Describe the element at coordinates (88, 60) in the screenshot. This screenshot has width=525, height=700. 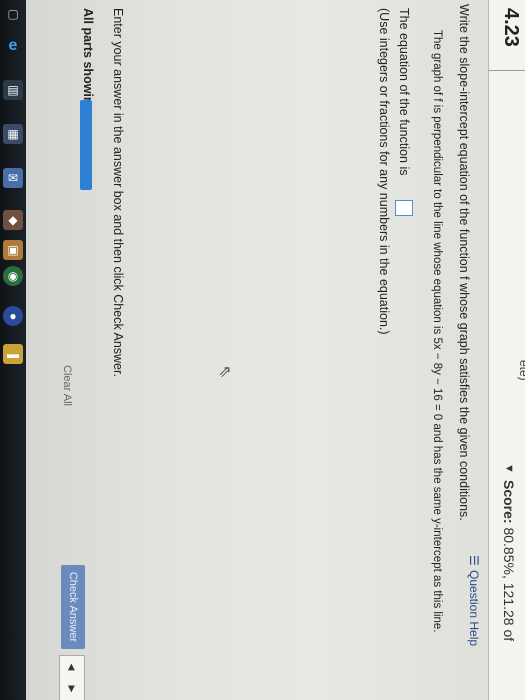
I see `all-parts-label: All parts showing` at that location.